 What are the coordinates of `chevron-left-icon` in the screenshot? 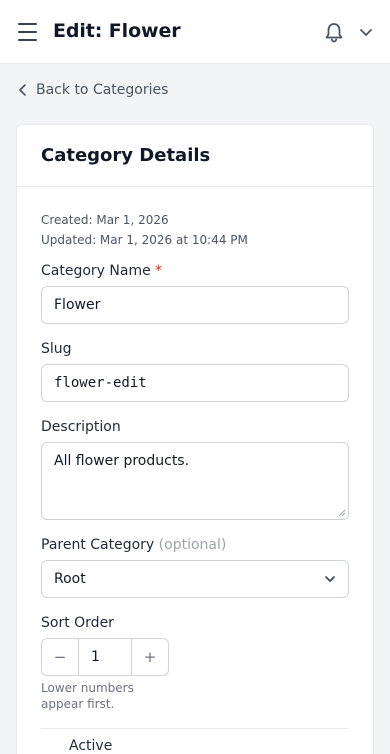 It's located at (22, 90).